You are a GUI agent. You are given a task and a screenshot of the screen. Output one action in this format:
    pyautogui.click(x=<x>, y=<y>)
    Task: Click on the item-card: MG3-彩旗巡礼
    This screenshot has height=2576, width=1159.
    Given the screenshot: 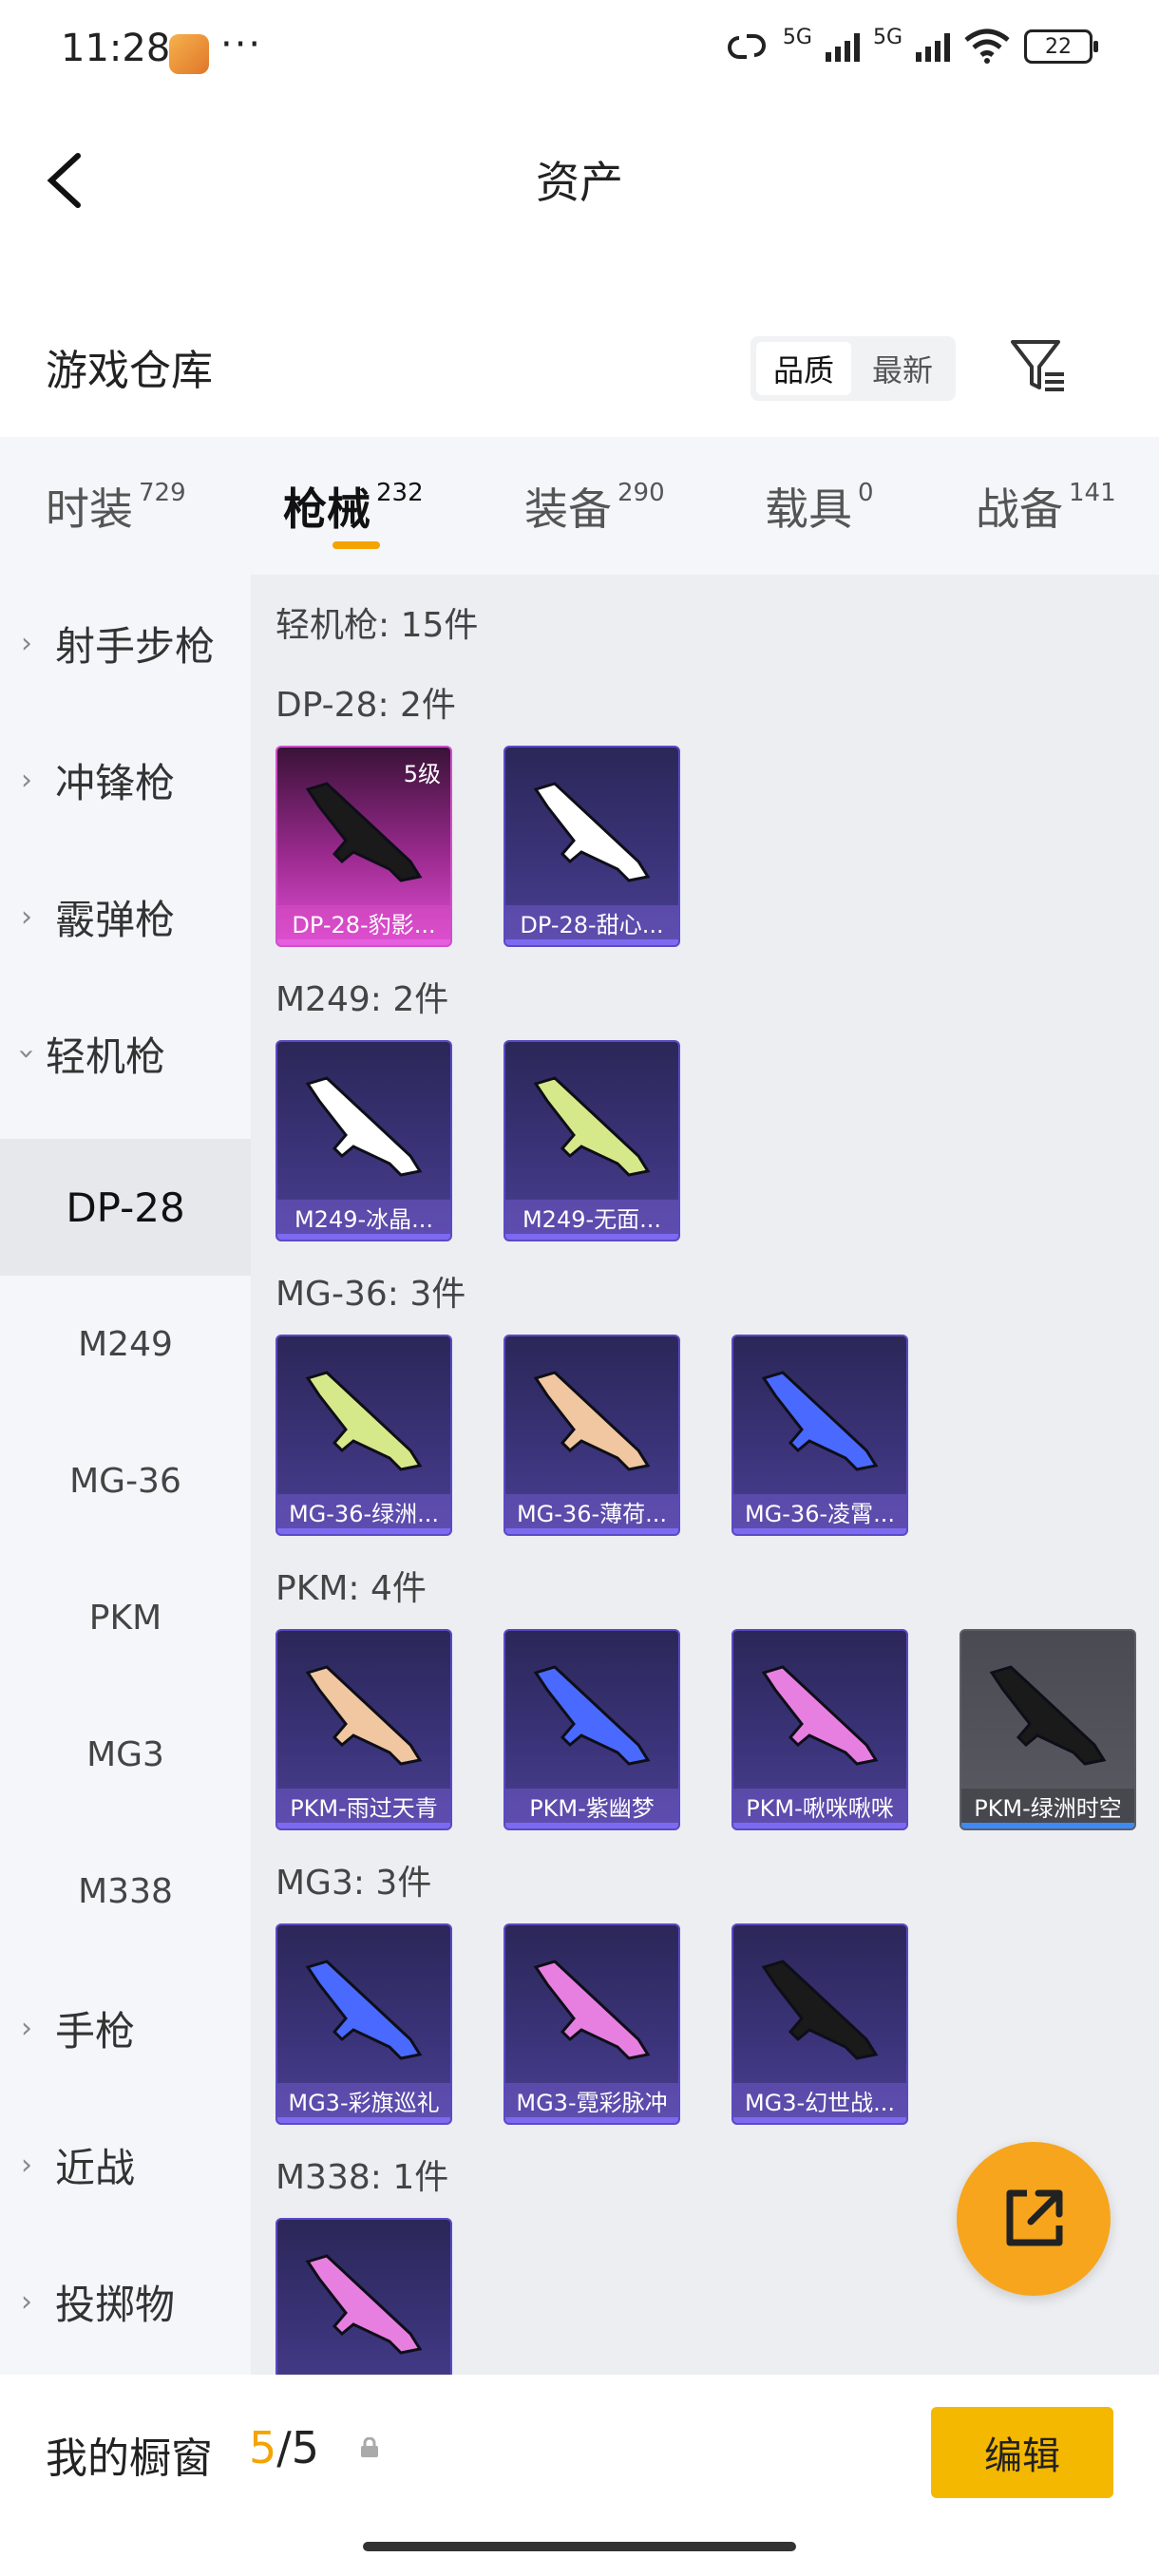 What is the action you would take?
    pyautogui.click(x=364, y=2024)
    